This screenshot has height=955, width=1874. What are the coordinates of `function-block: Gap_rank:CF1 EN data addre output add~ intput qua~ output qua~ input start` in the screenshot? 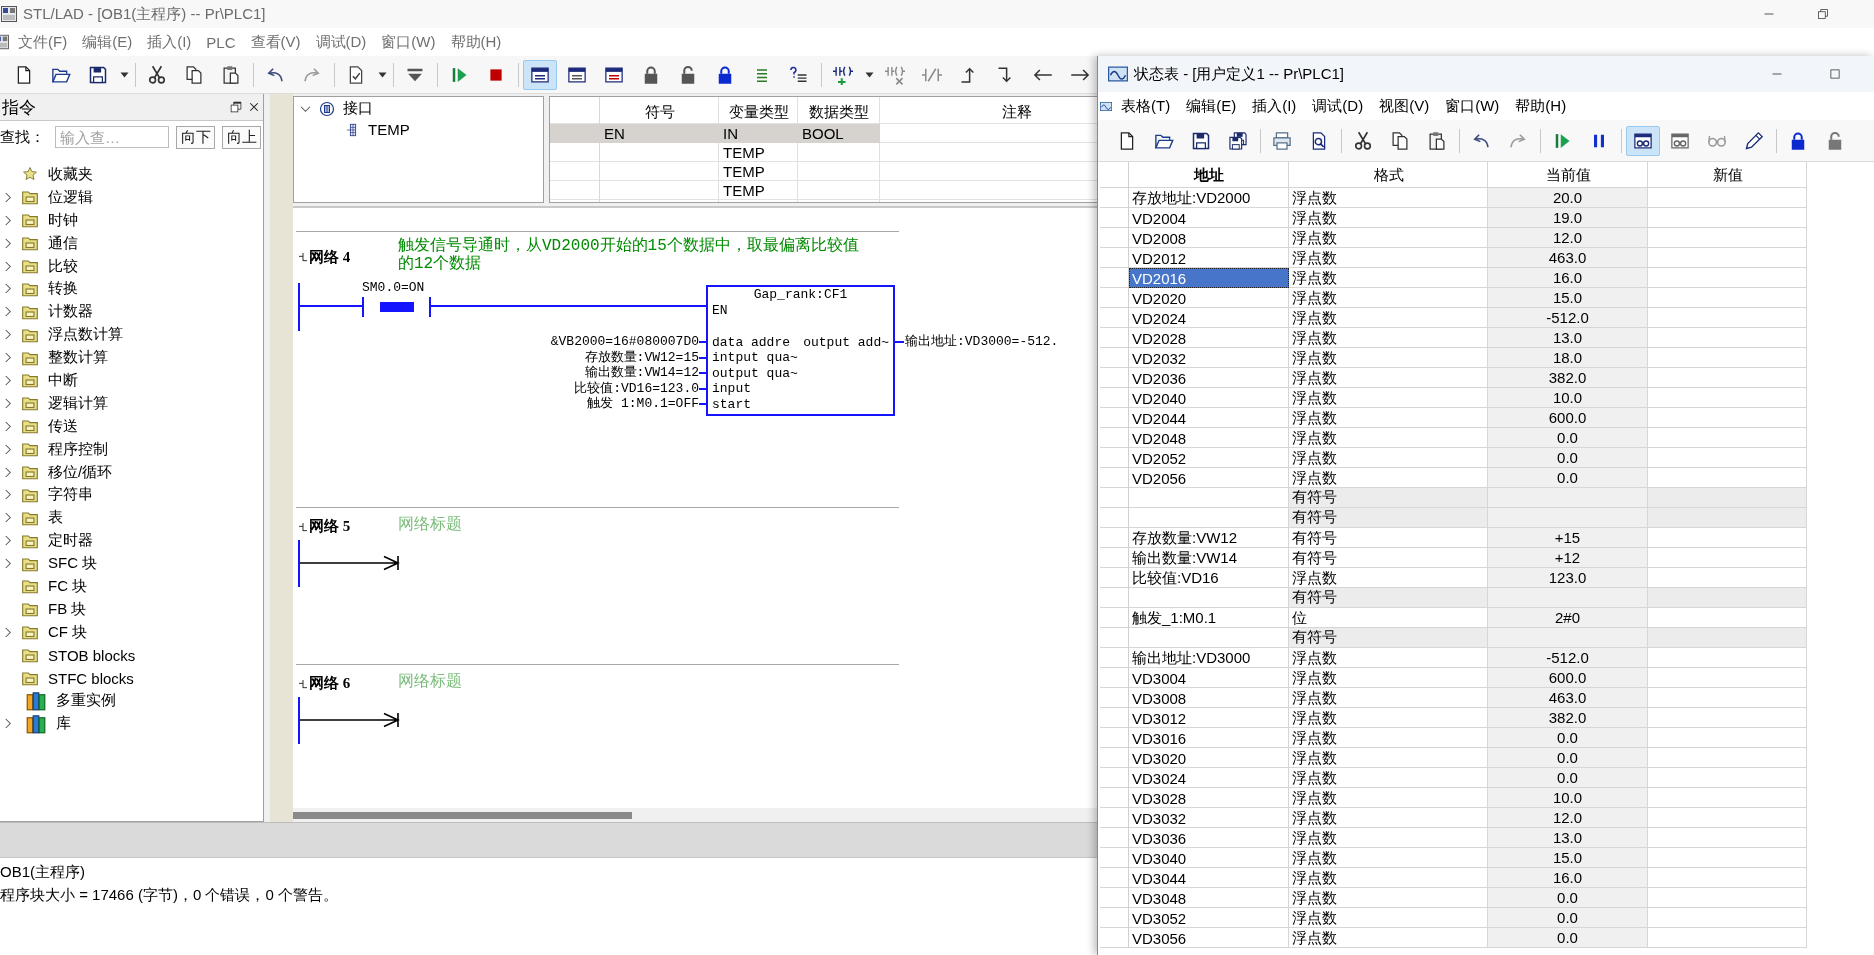 It's located at (800, 350).